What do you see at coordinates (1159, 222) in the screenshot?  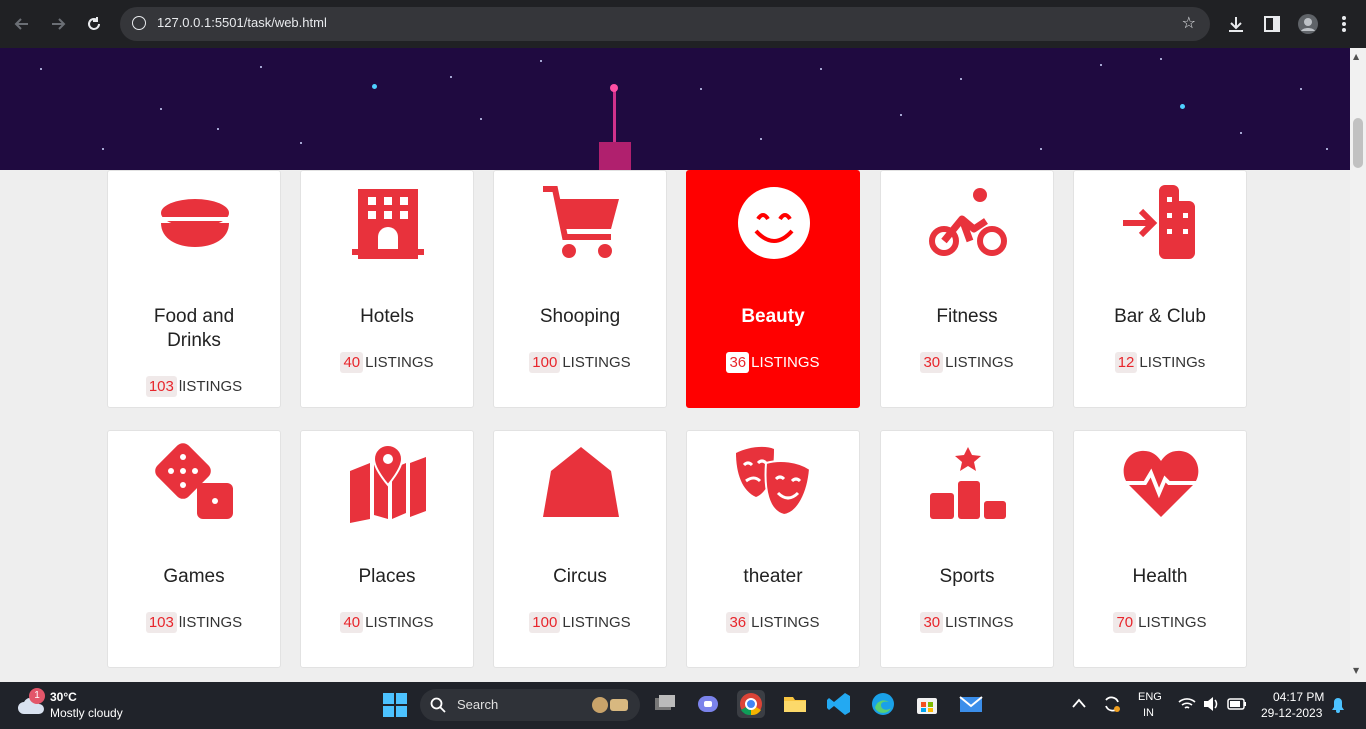 I see `building-enter-icon` at bounding box center [1159, 222].